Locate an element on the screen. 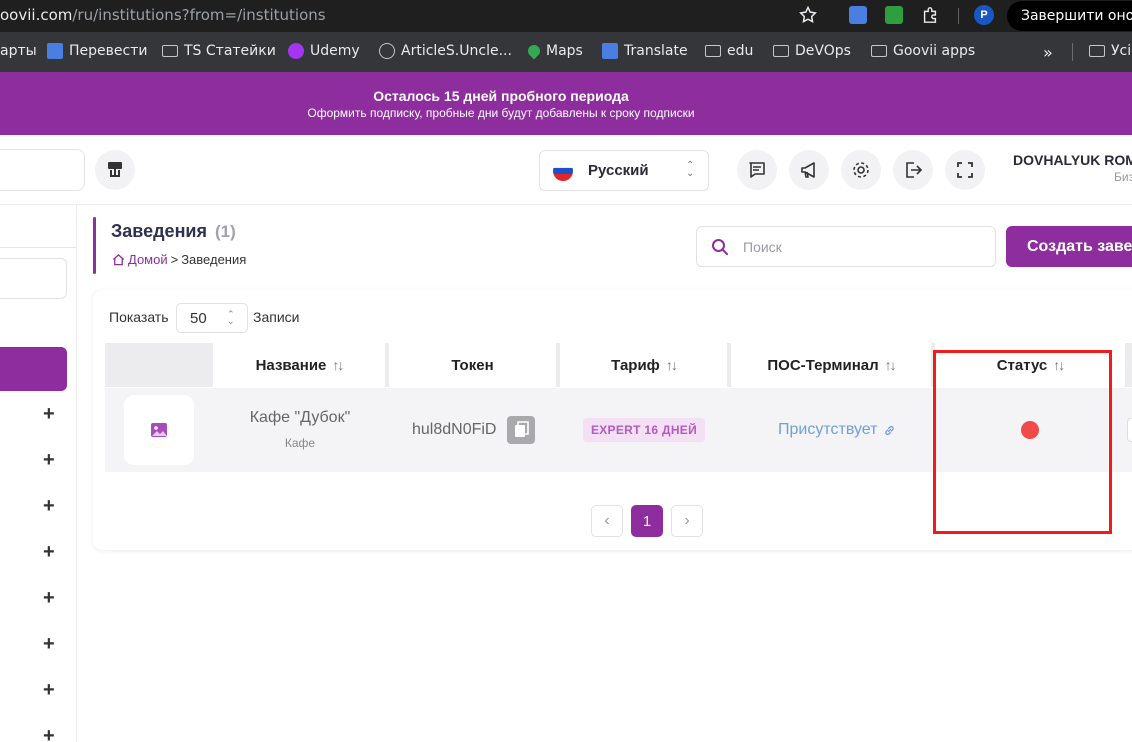 Image resolution: width=1132 pixels, height=742 pixels. settings-button is located at coordinates (861, 170).